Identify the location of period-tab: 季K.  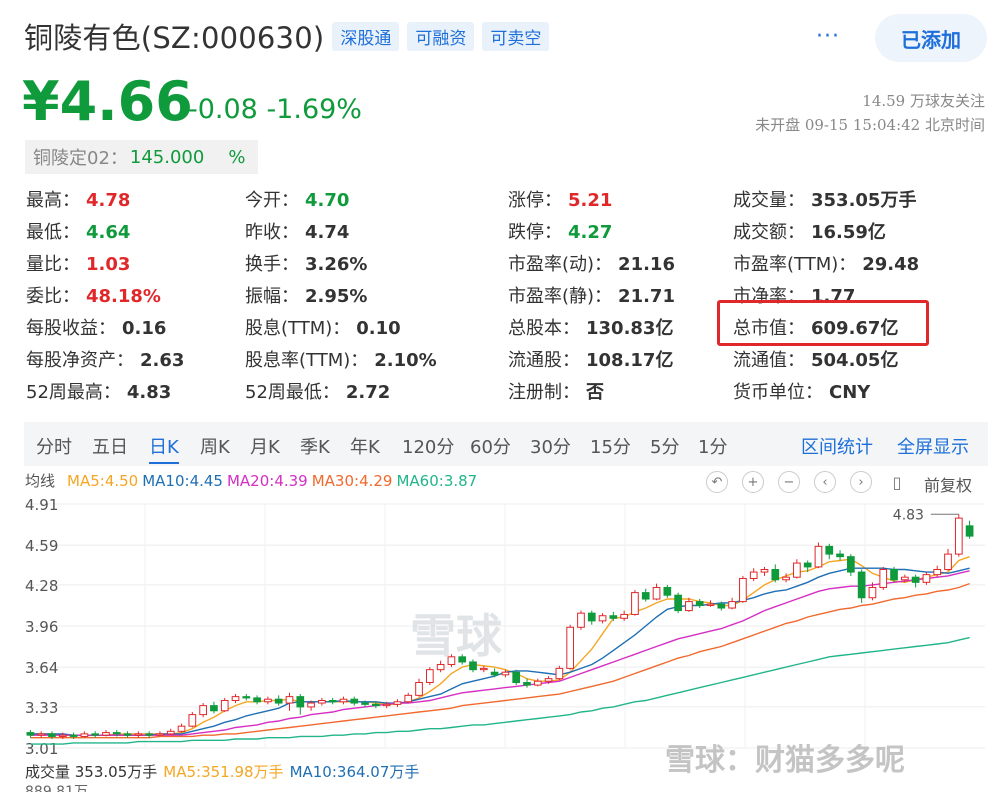
(315, 446).